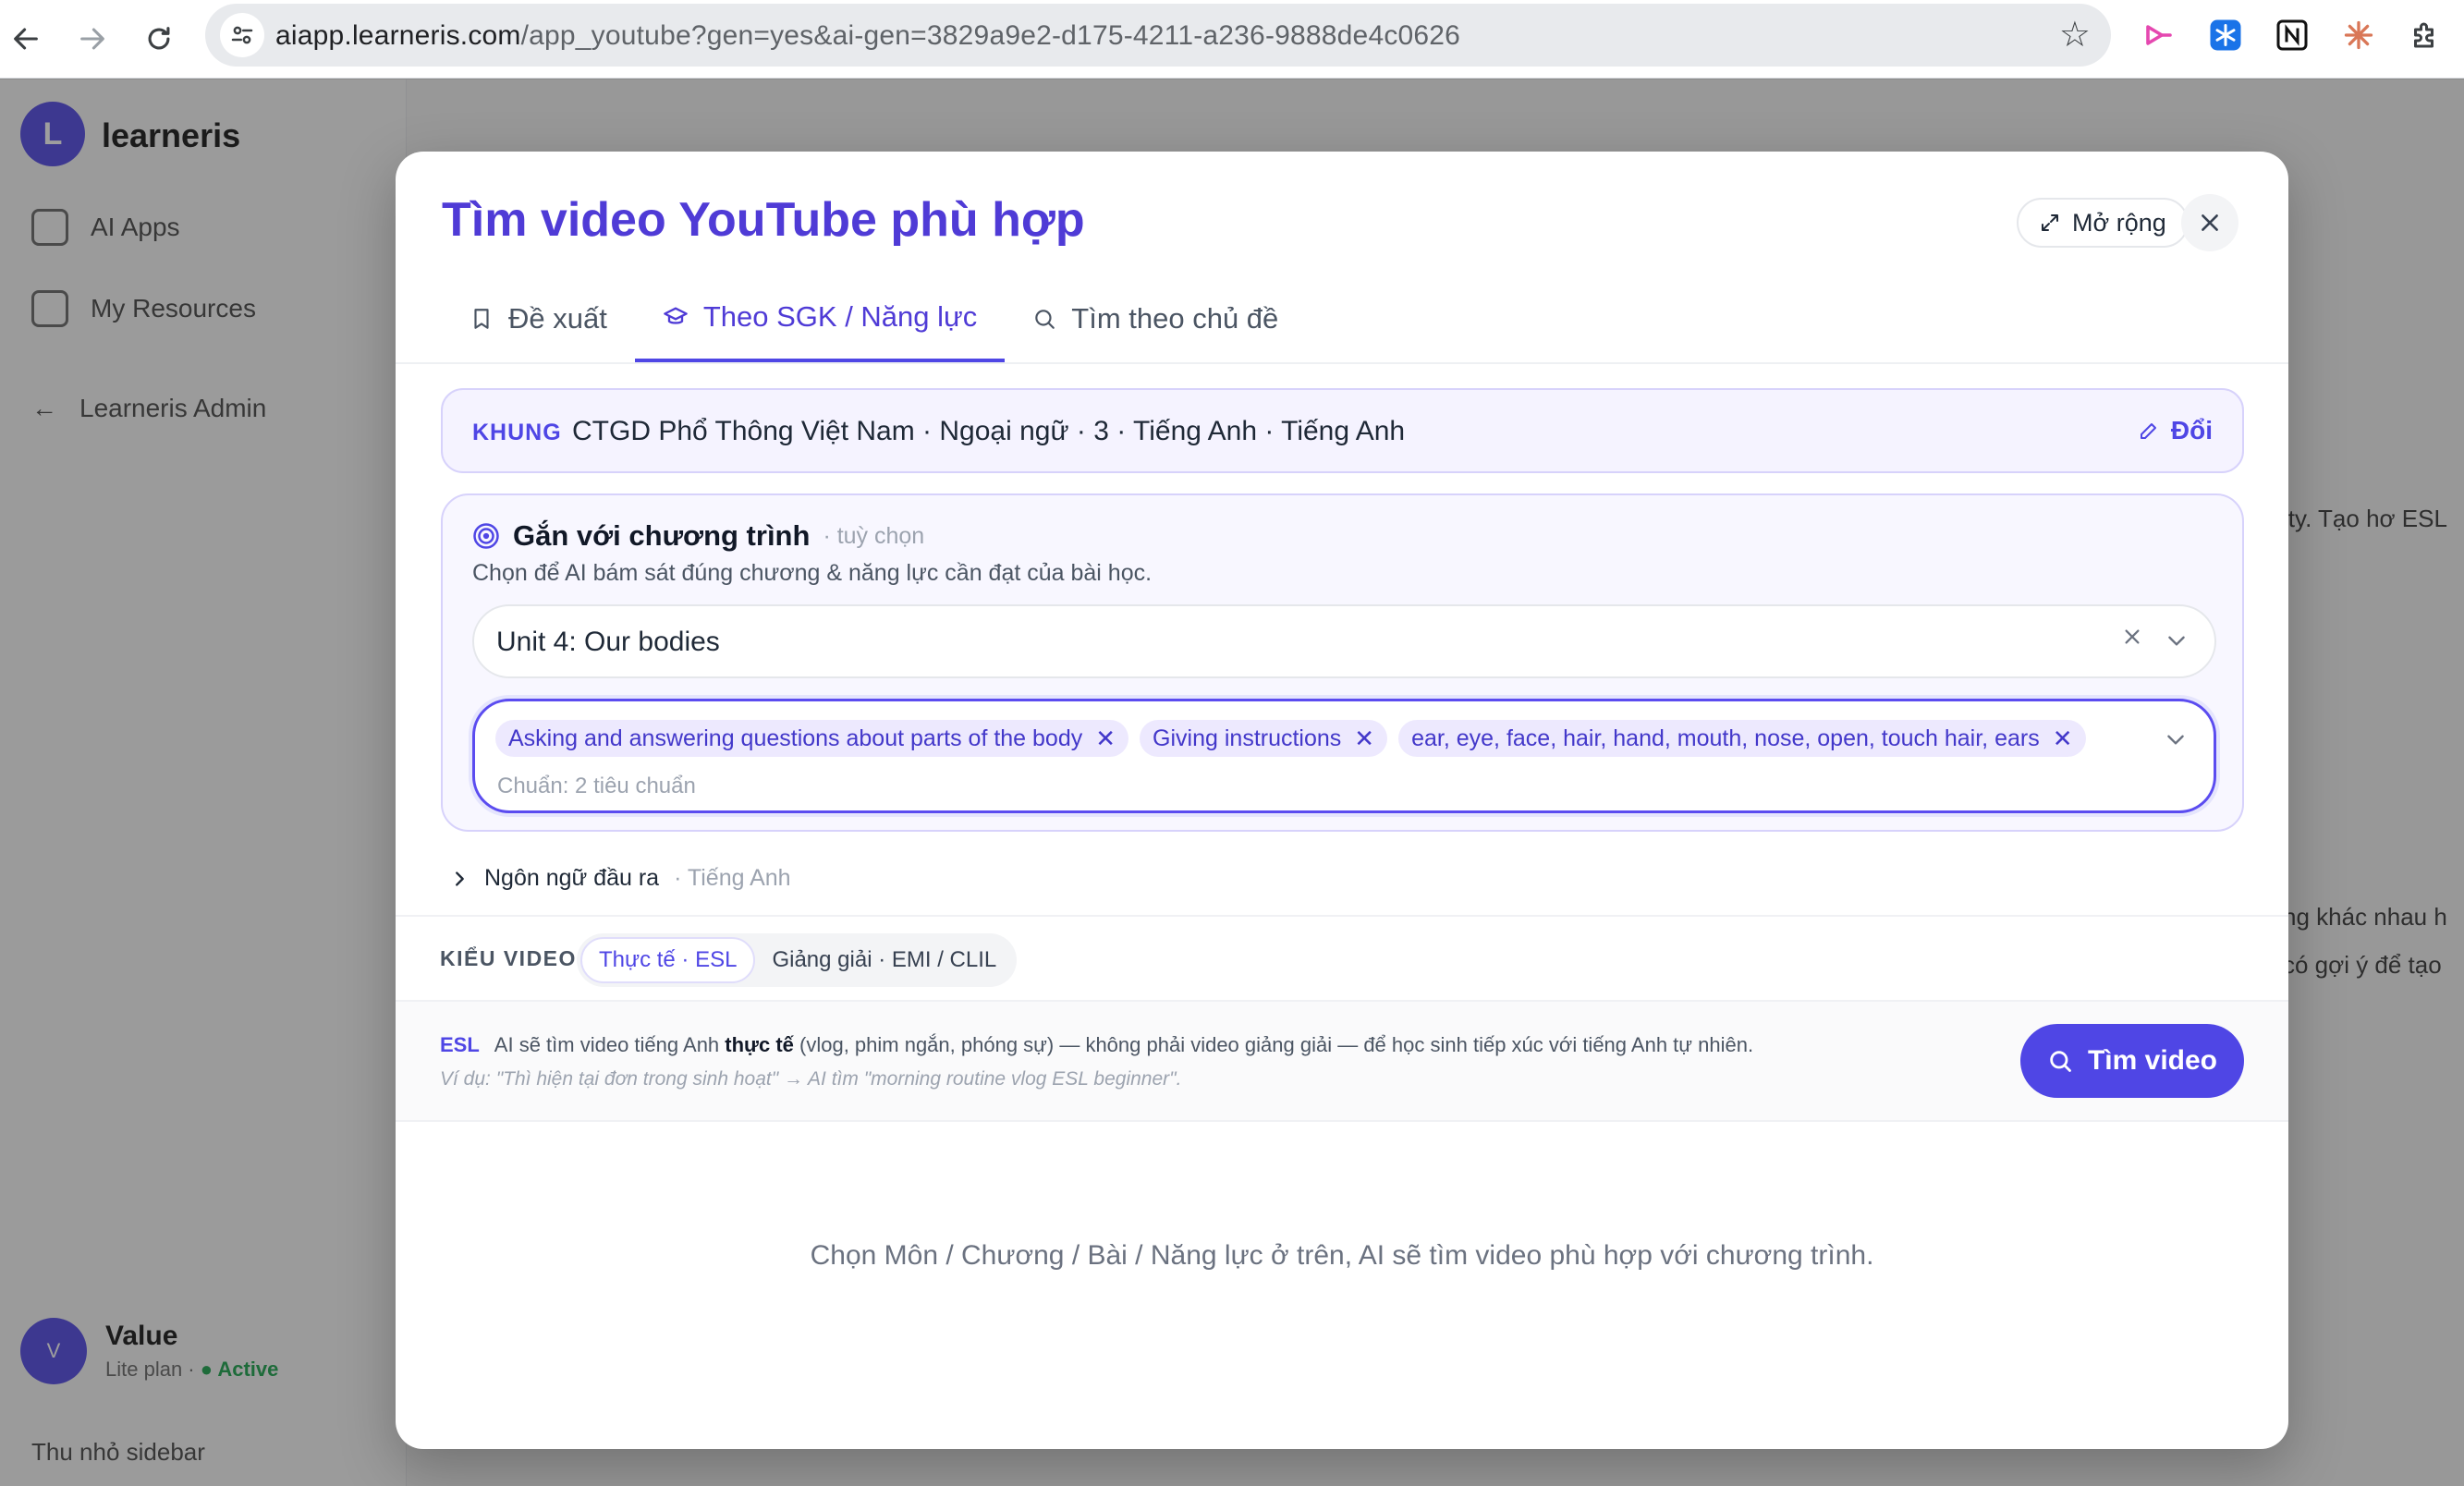 The image size is (2464, 1486). I want to click on section-divider, so click(1342, 916).